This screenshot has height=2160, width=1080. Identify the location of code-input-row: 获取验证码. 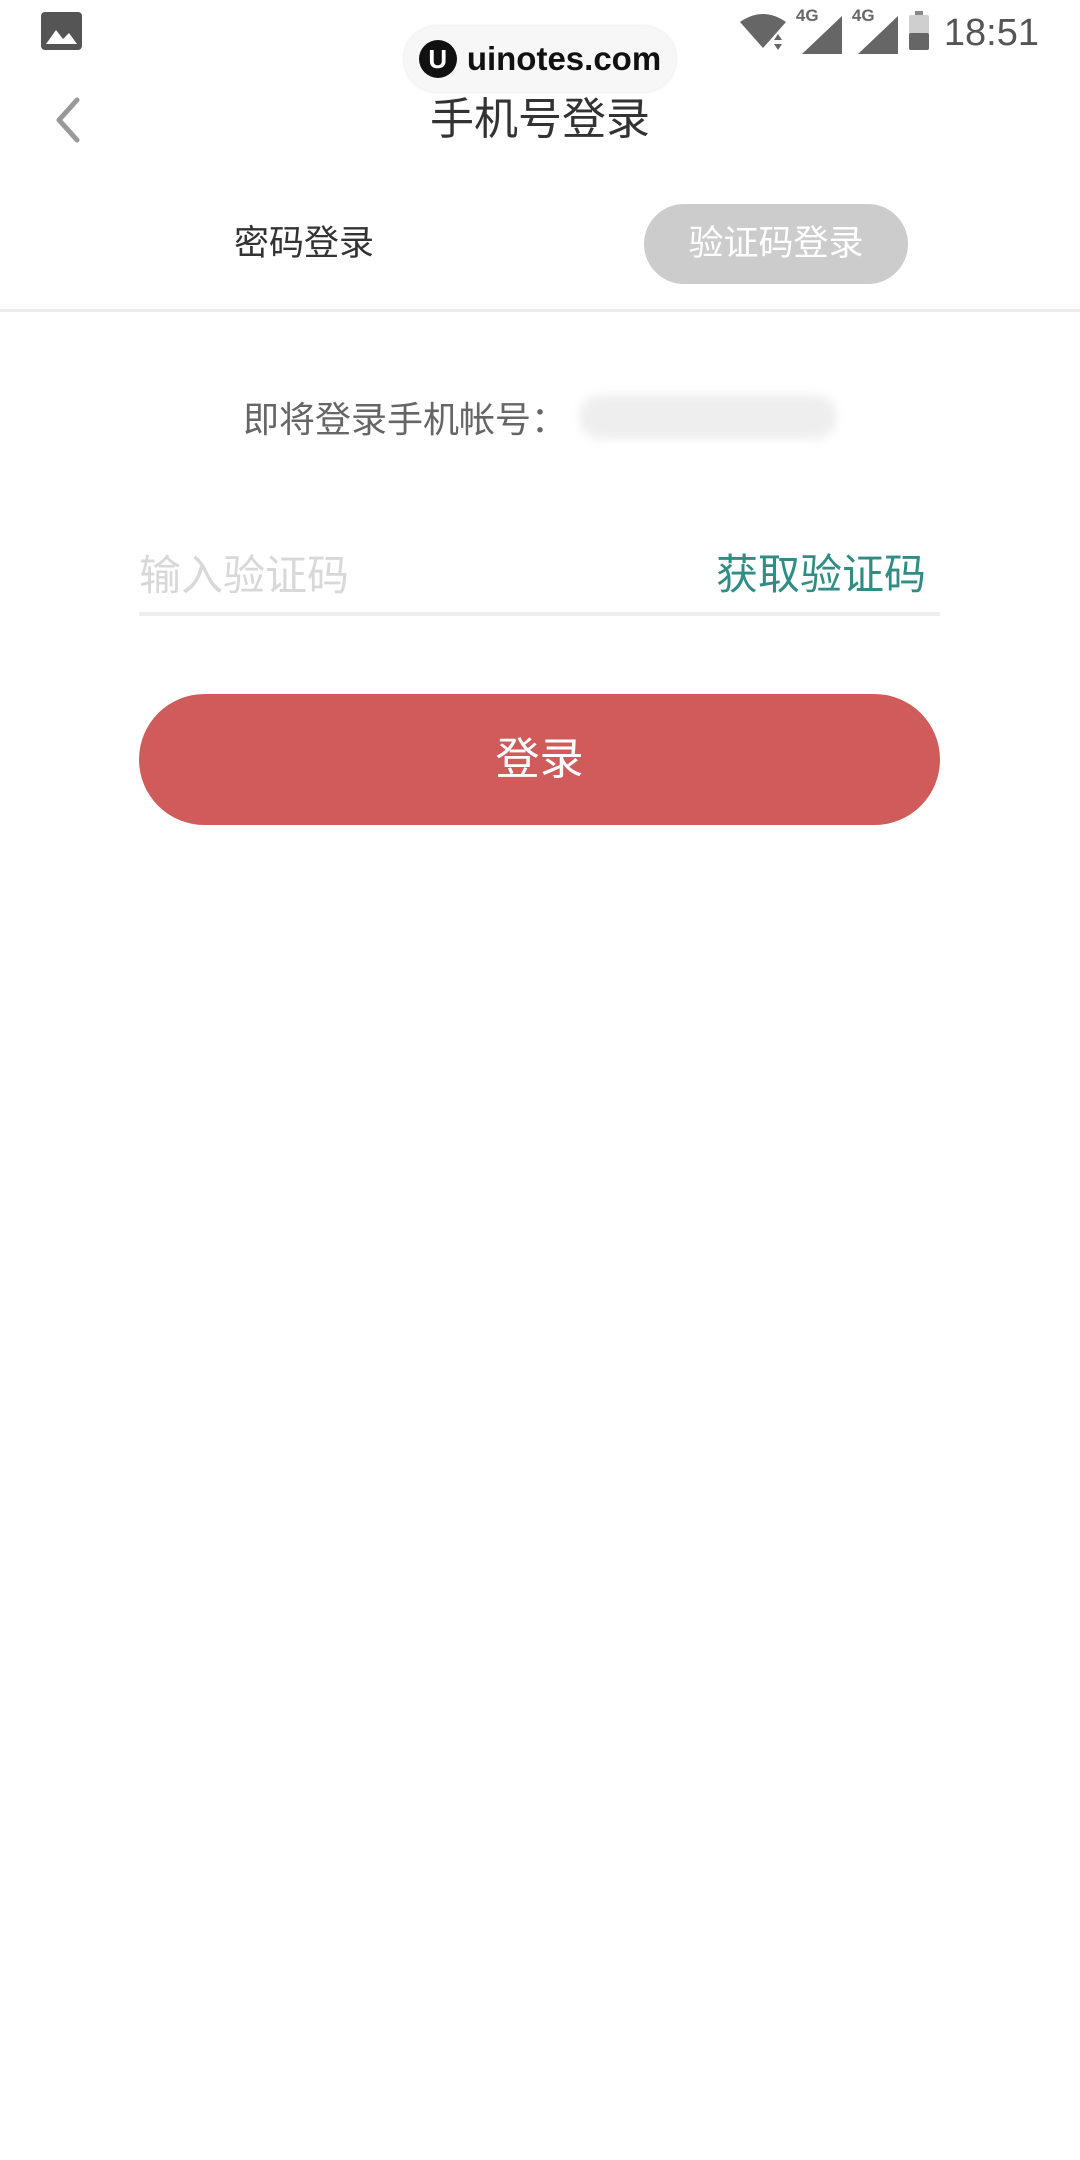
(539, 577).